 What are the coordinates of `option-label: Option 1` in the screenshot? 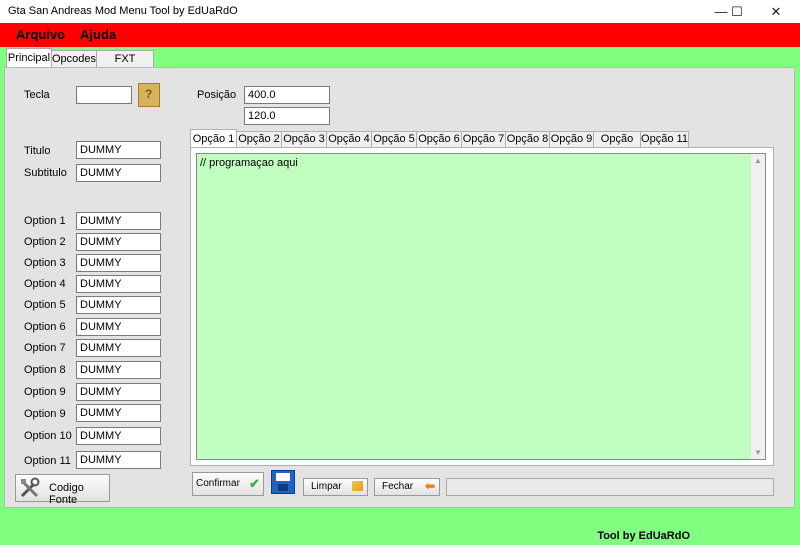 It's located at (45, 221).